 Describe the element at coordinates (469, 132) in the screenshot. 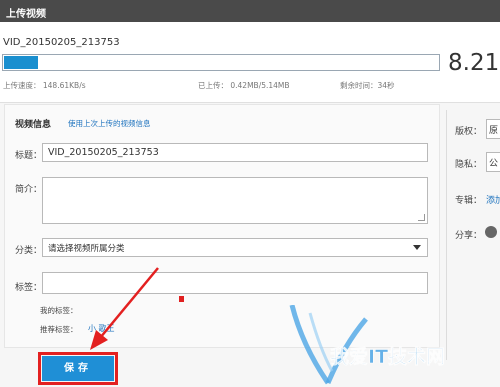

I see `copyright-label: 版权：` at that location.